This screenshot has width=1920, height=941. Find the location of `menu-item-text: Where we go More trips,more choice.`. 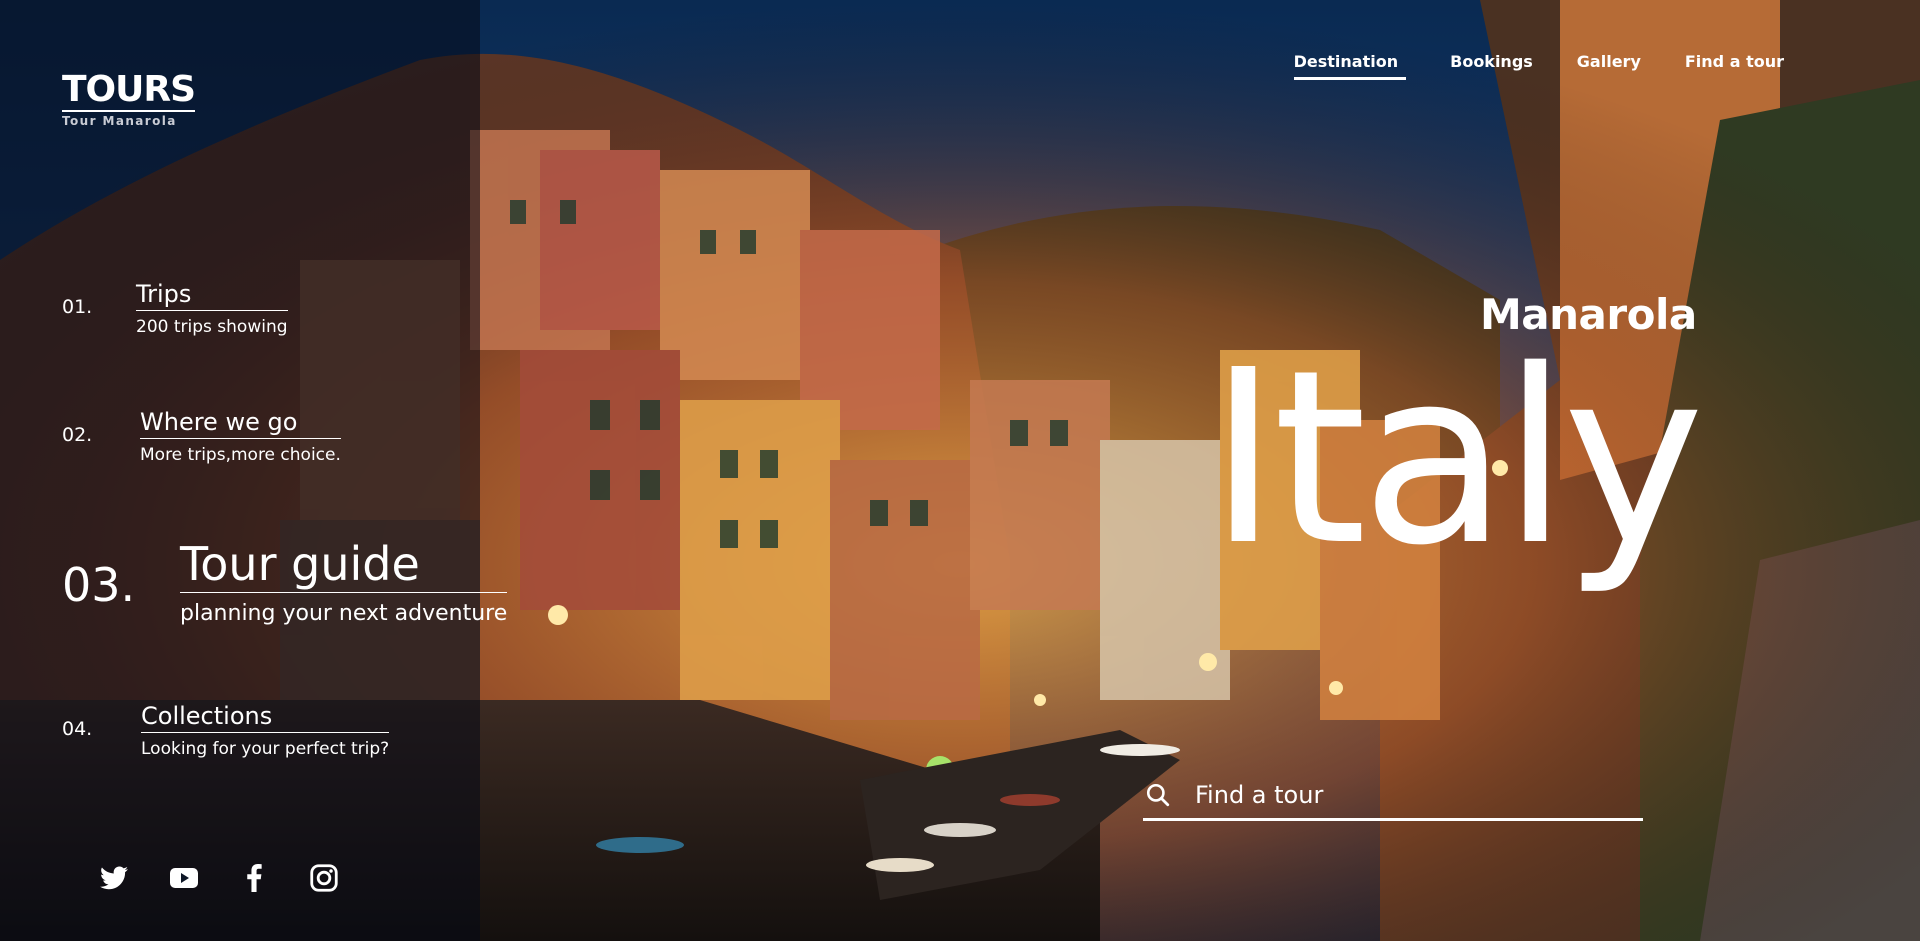

menu-item-text: Where we go More trips,more choice. is located at coordinates (240, 436).